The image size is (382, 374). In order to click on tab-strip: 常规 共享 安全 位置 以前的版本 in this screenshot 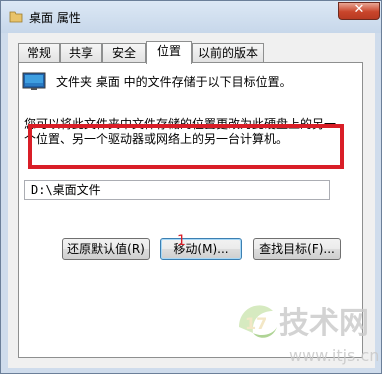, I will do `click(195, 52)`.